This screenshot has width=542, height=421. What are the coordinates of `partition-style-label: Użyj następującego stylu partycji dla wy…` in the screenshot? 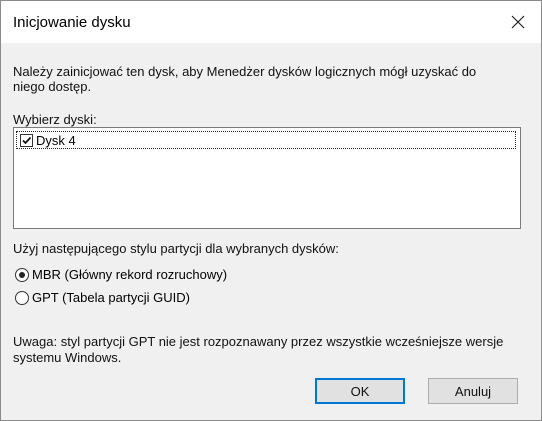 It's located at (176, 248).